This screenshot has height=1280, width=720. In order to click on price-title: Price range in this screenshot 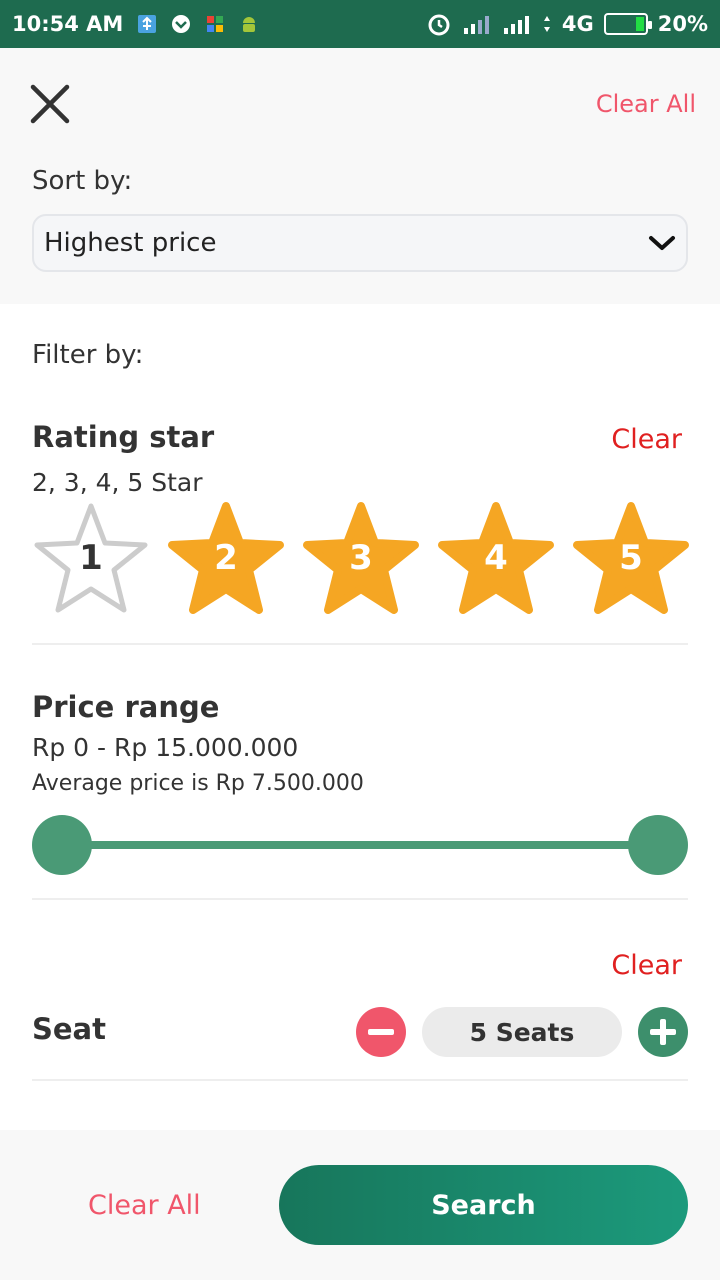, I will do `click(126, 707)`.